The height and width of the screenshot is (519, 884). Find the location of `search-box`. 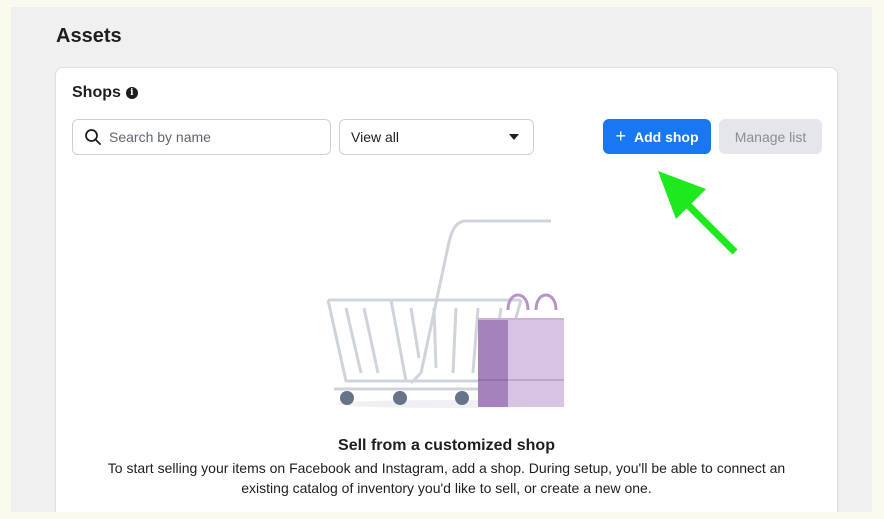

search-box is located at coordinates (201, 137).